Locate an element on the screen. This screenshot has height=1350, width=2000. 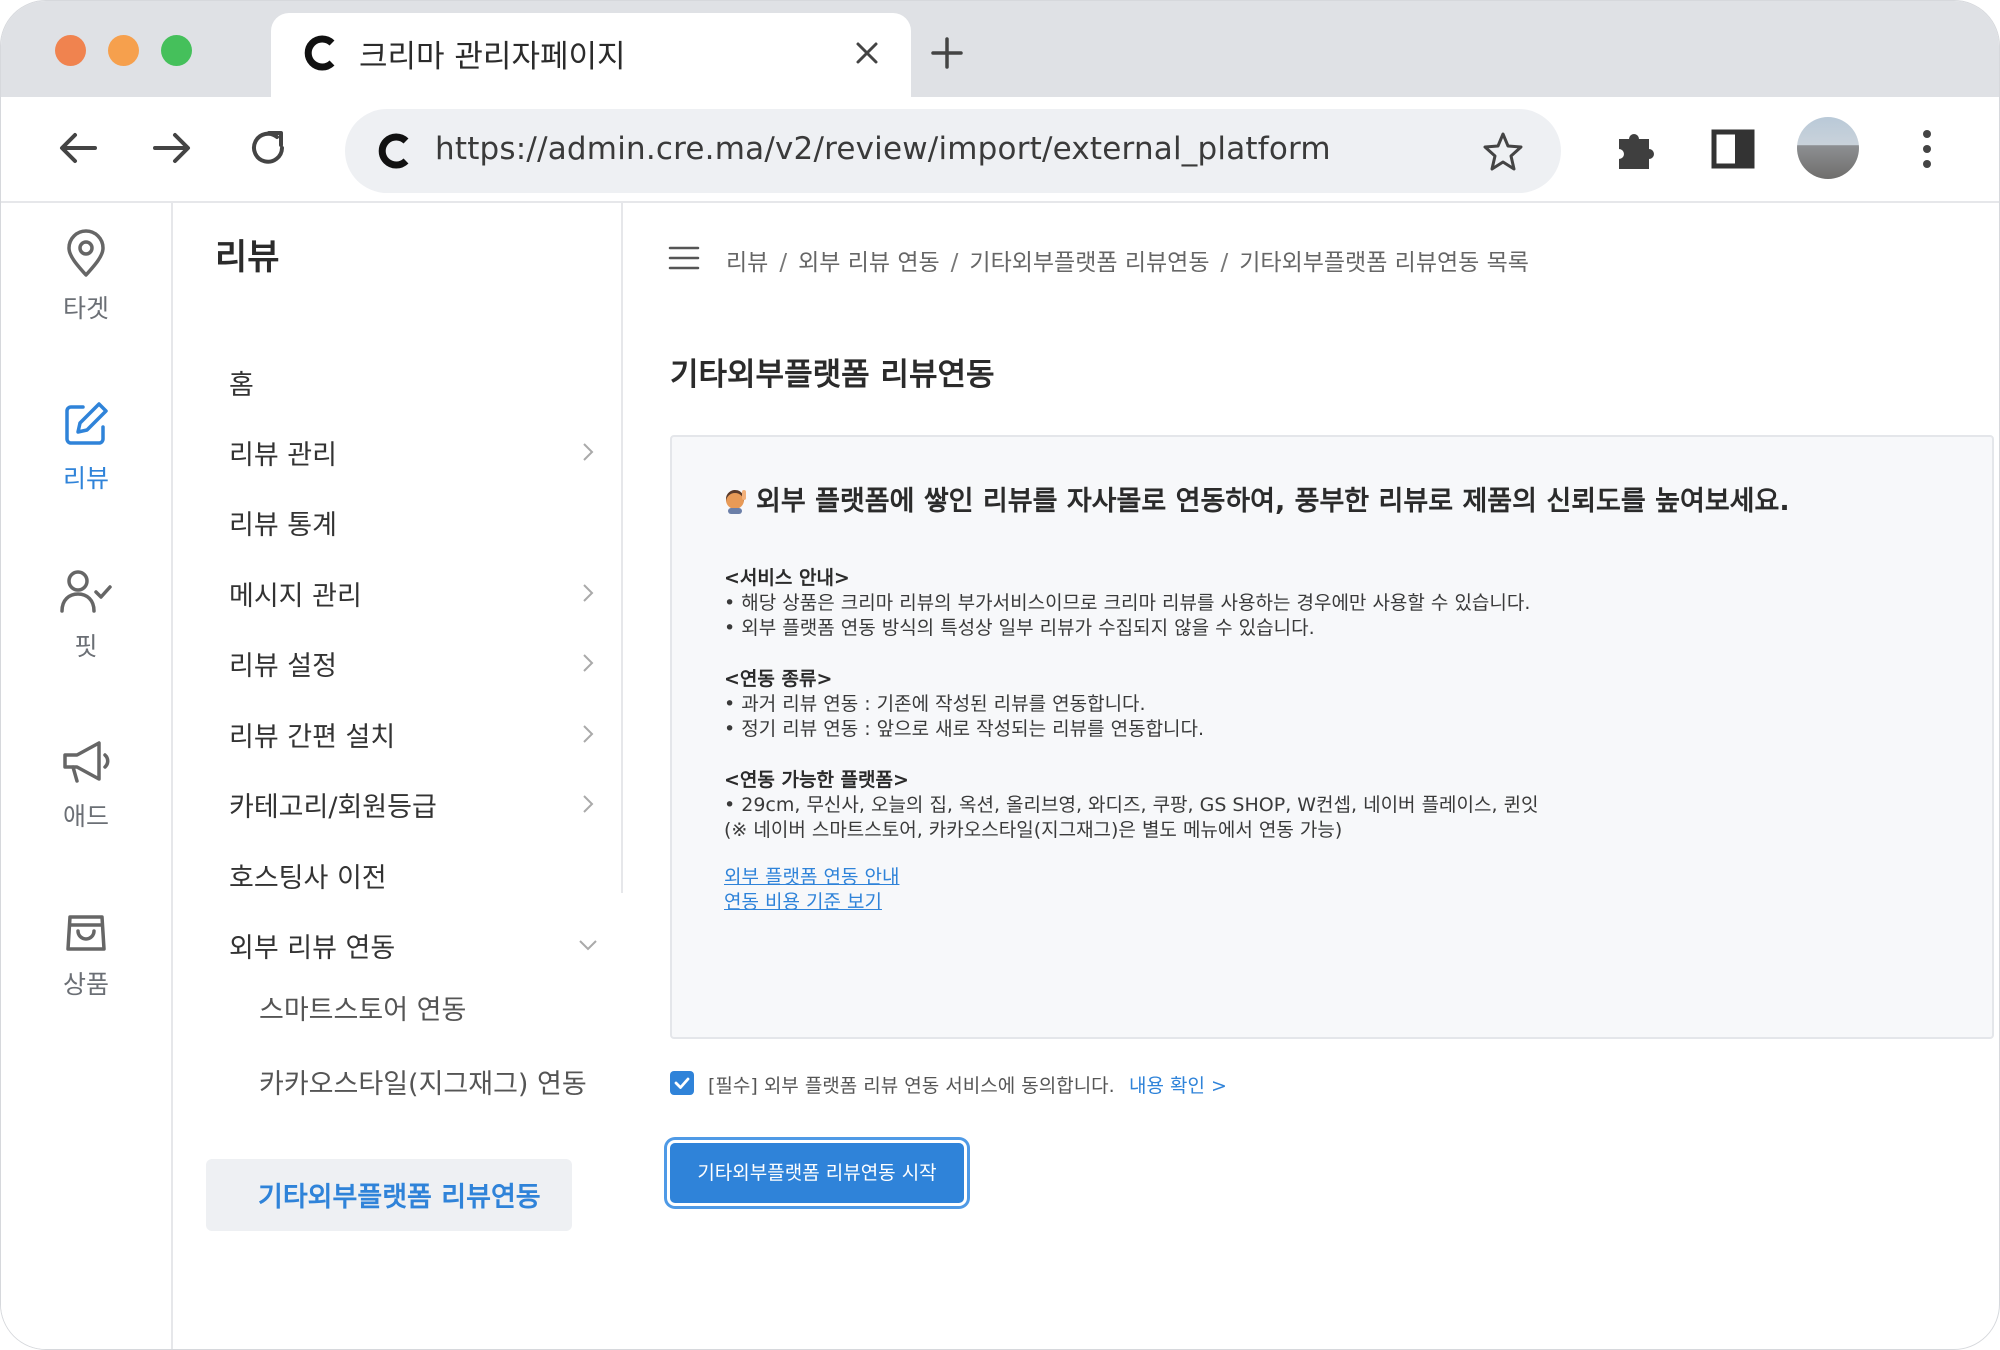
raising-hand-emoji-icon is located at coordinates (735, 501).